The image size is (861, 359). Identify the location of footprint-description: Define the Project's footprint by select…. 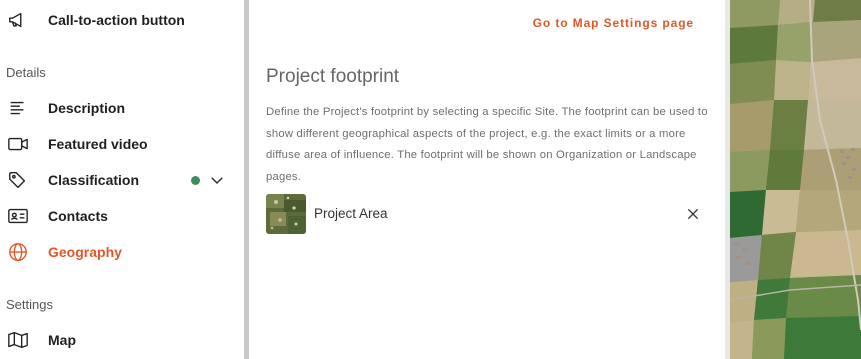
(487, 144).